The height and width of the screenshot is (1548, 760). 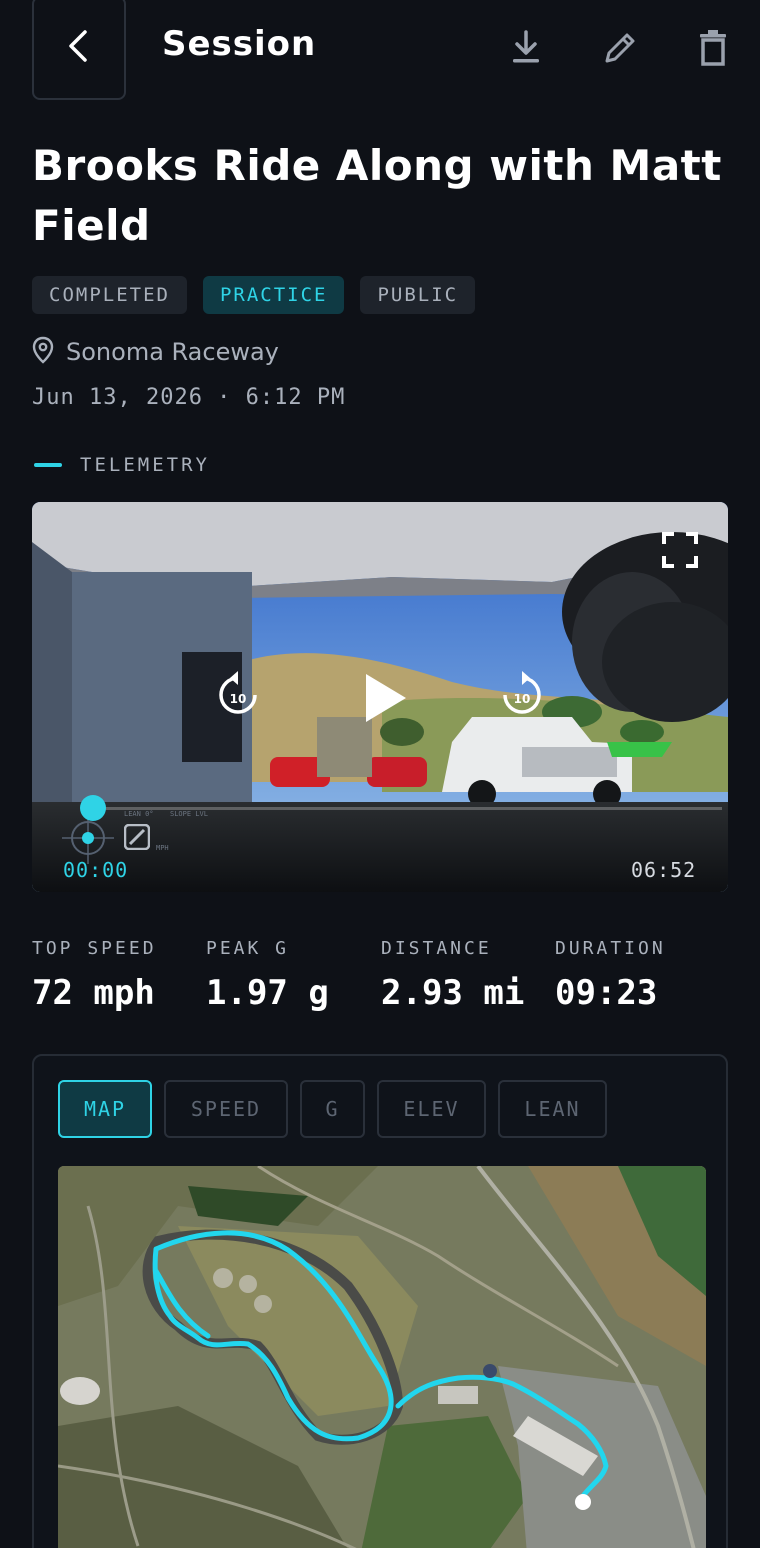 I want to click on stat-peak-g: PEAK G 1.97 g, so click(x=267, y=975).